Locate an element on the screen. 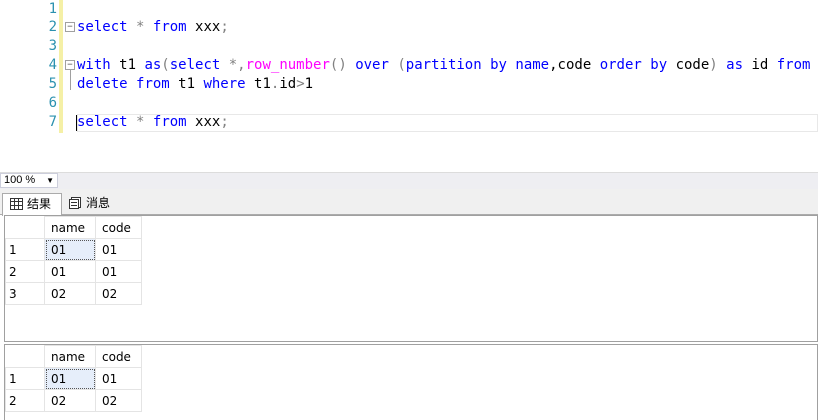 The height and width of the screenshot is (420, 818). code-token: partition is located at coordinates (443, 65).